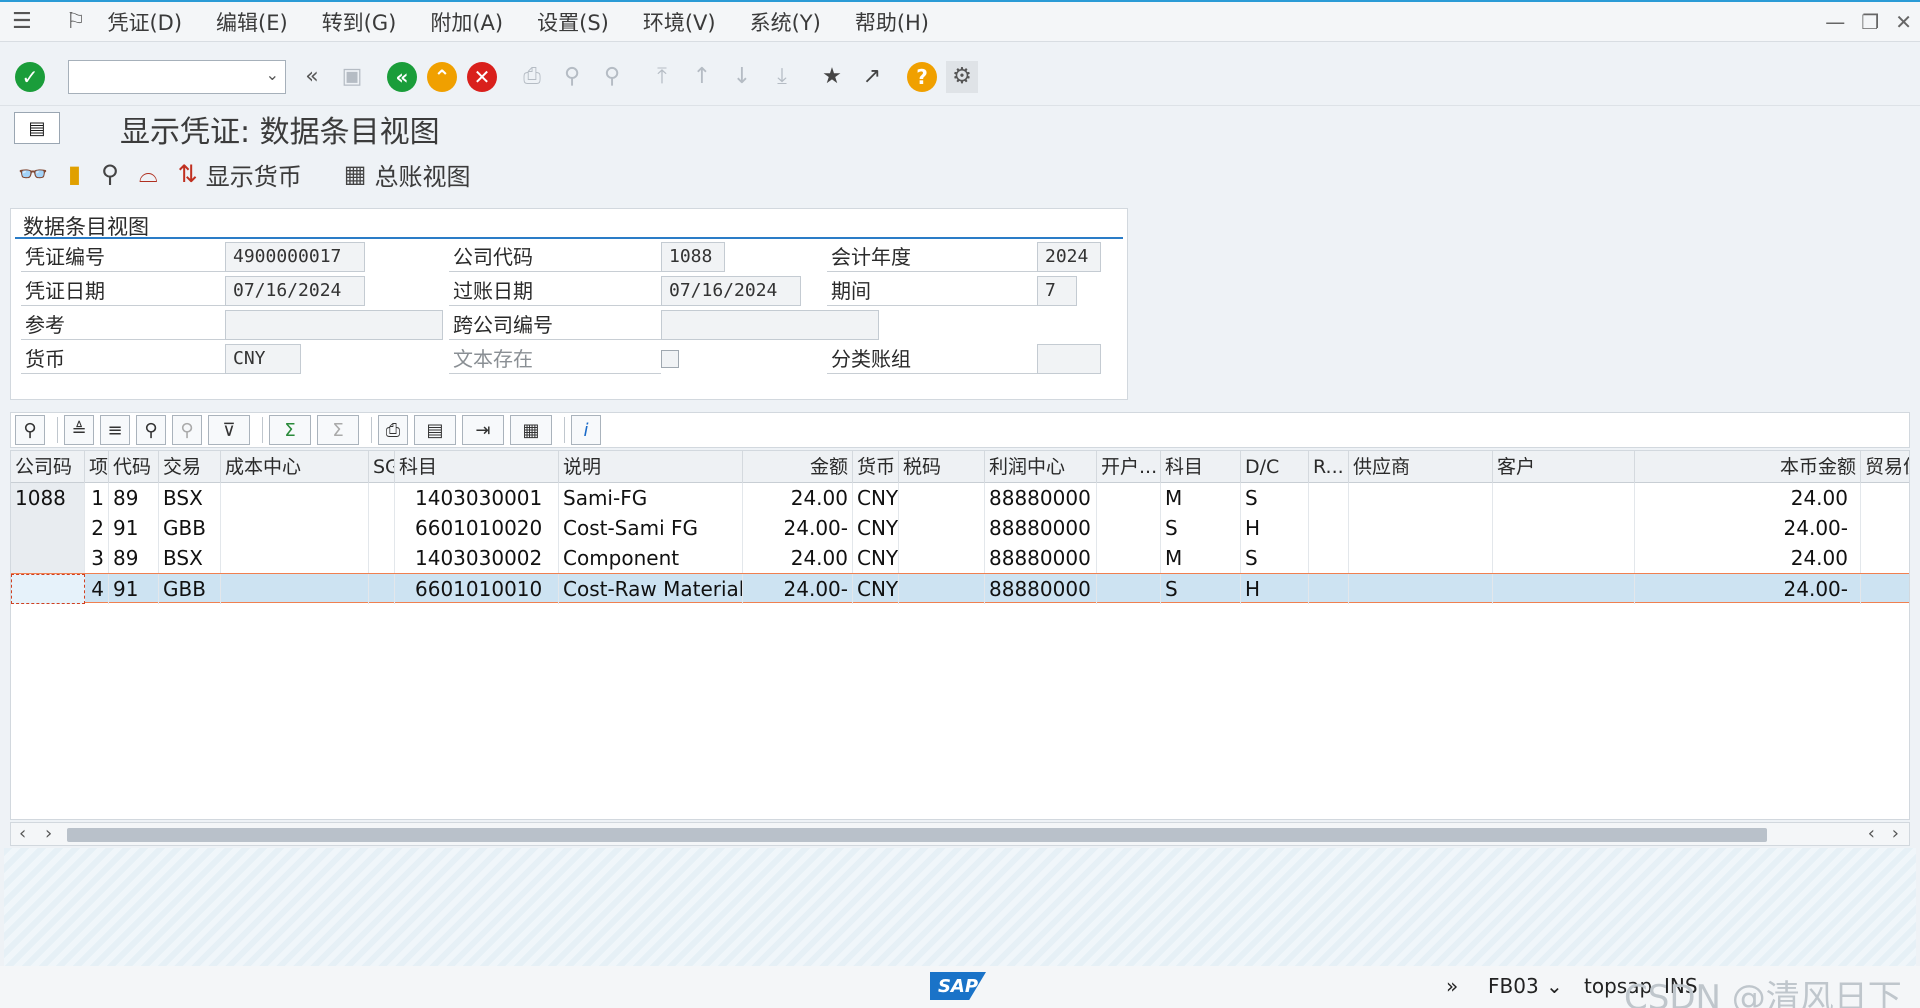 The height and width of the screenshot is (1008, 1920). Describe the element at coordinates (917, 835) in the screenshot. I see `scrollbar-thumb` at that location.